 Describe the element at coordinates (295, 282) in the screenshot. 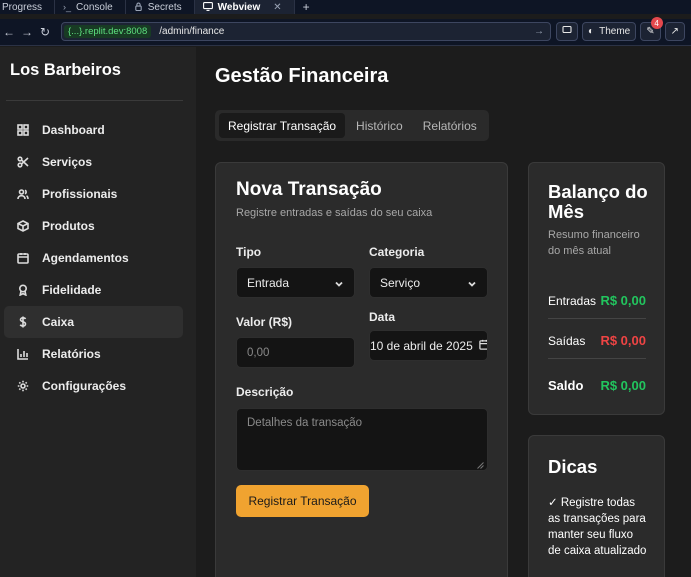

I see `tipo-select: Entrada` at that location.